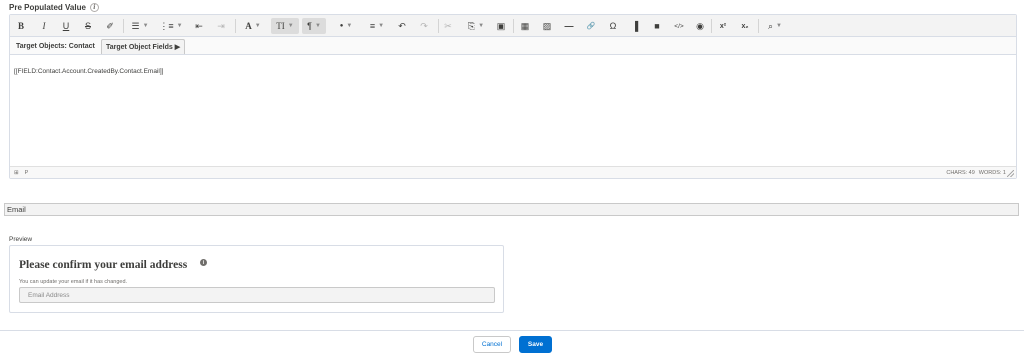  Describe the element at coordinates (21, 239) in the screenshot. I see `preview-label: Preview` at that location.